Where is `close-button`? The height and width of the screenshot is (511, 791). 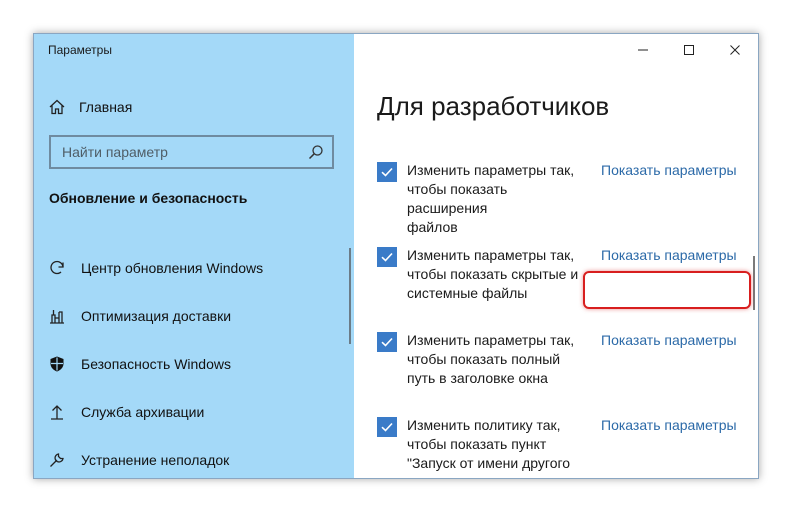 close-button is located at coordinates (735, 50).